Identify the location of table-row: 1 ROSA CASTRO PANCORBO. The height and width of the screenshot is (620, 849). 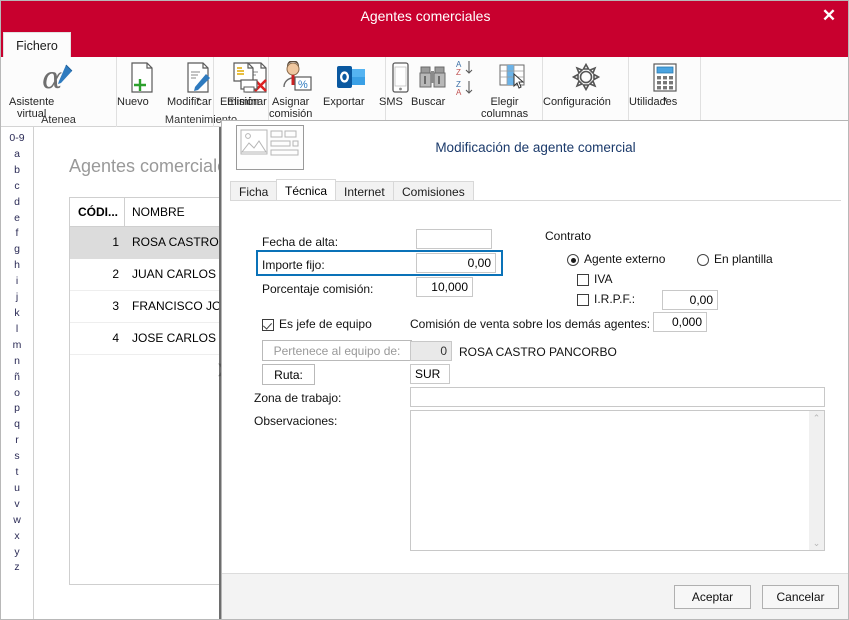
(145, 243).